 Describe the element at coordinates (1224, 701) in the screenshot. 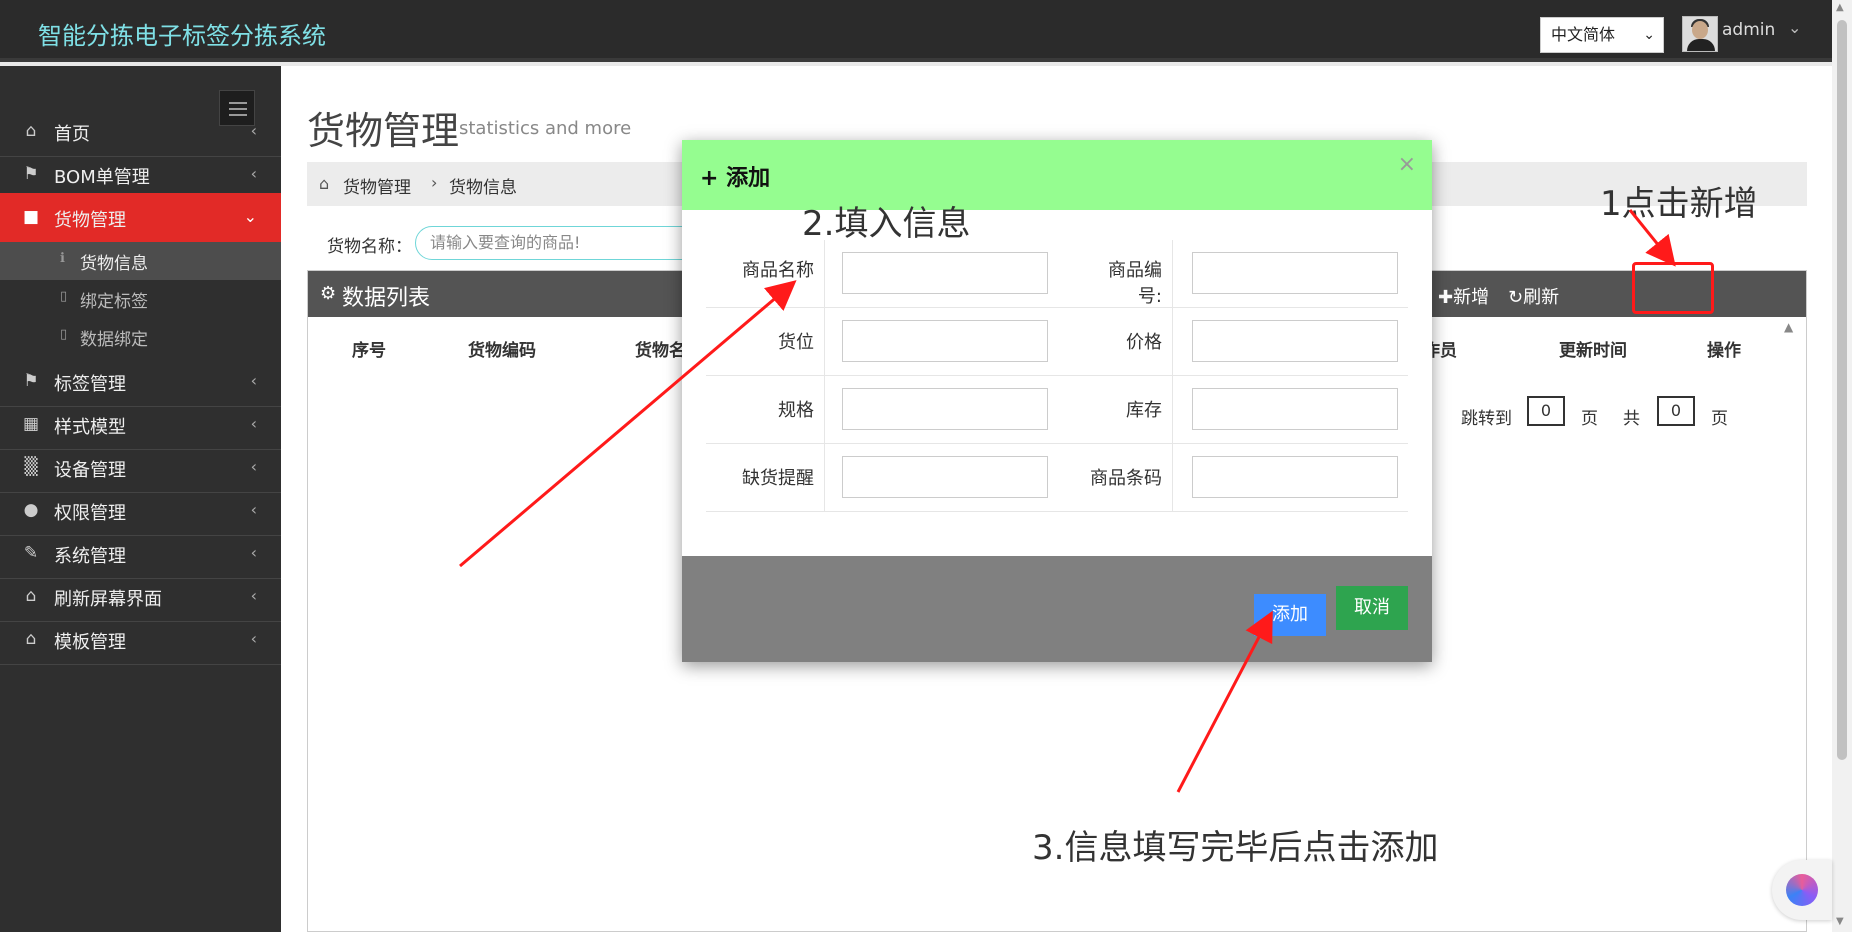

I see `arrow-to-add-button` at that location.